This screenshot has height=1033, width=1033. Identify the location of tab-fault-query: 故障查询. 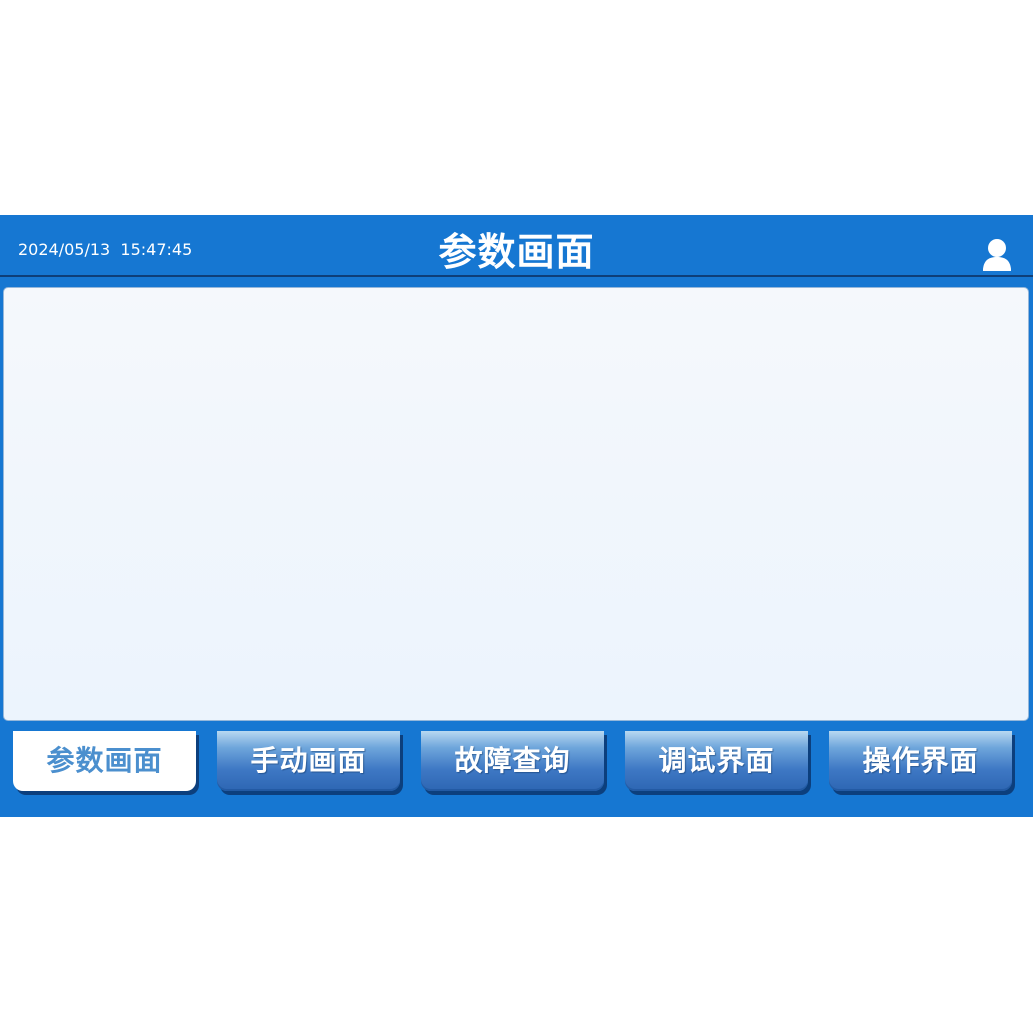
(512, 761).